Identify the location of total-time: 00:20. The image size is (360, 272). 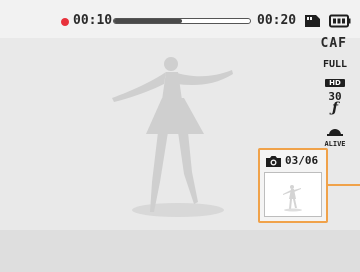
(277, 20).